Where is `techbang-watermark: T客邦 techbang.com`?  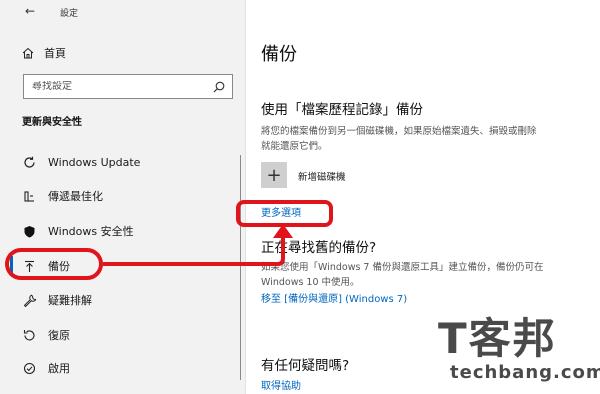
techbang-watermark: T客邦 techbang.com is located at coordinates (519, 353).